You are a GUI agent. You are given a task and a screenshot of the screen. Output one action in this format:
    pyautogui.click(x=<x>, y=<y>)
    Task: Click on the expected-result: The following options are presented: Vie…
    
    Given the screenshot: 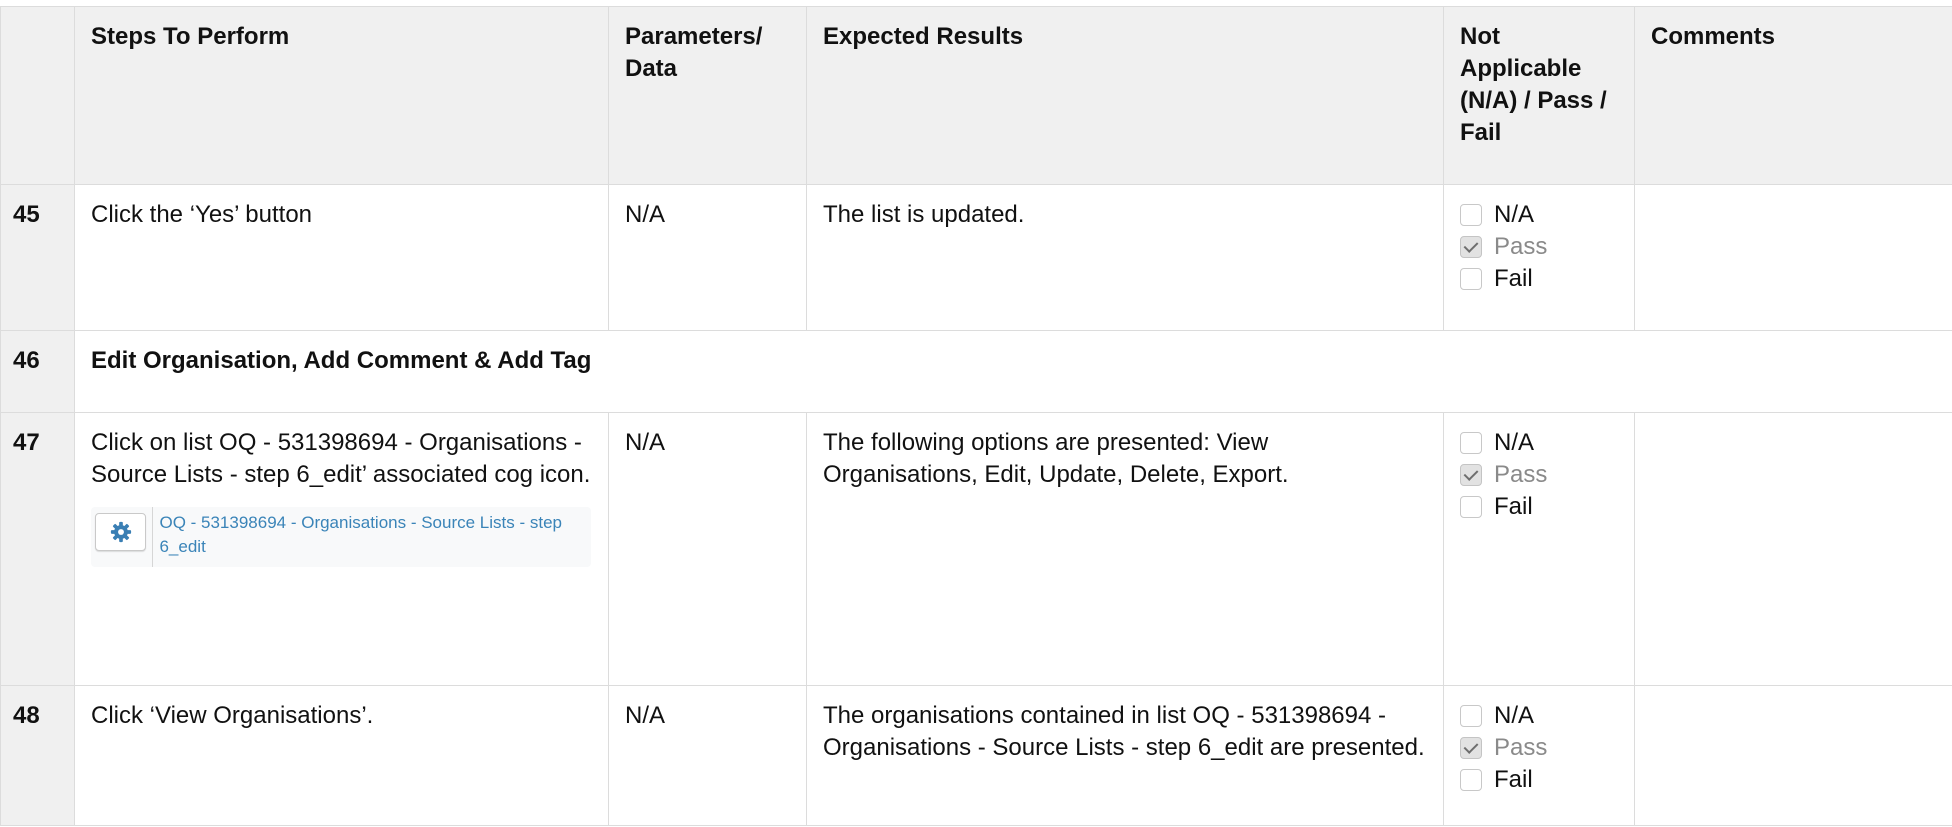 What is the action you would take?
    pyautogui.click(x=1125, y=549)
    